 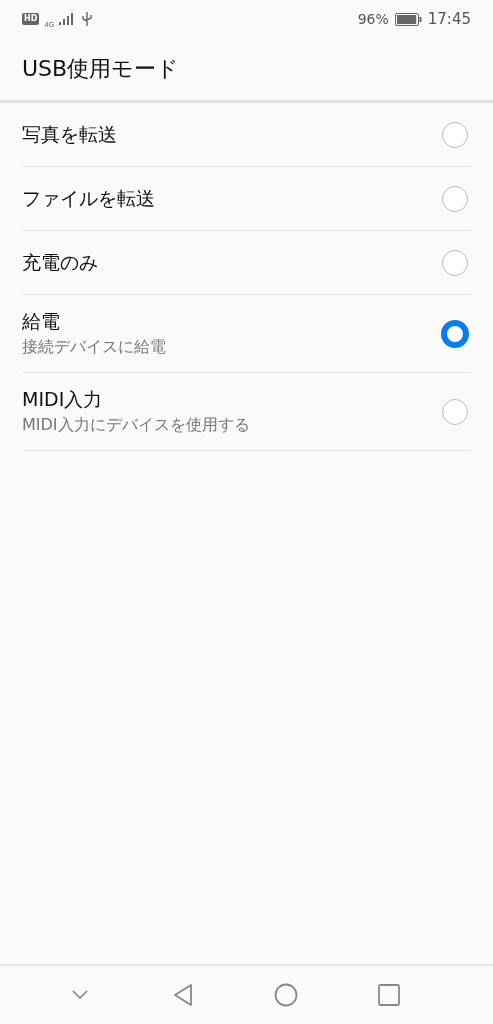 I want to click on back-icon, so click(x=182, y=995).